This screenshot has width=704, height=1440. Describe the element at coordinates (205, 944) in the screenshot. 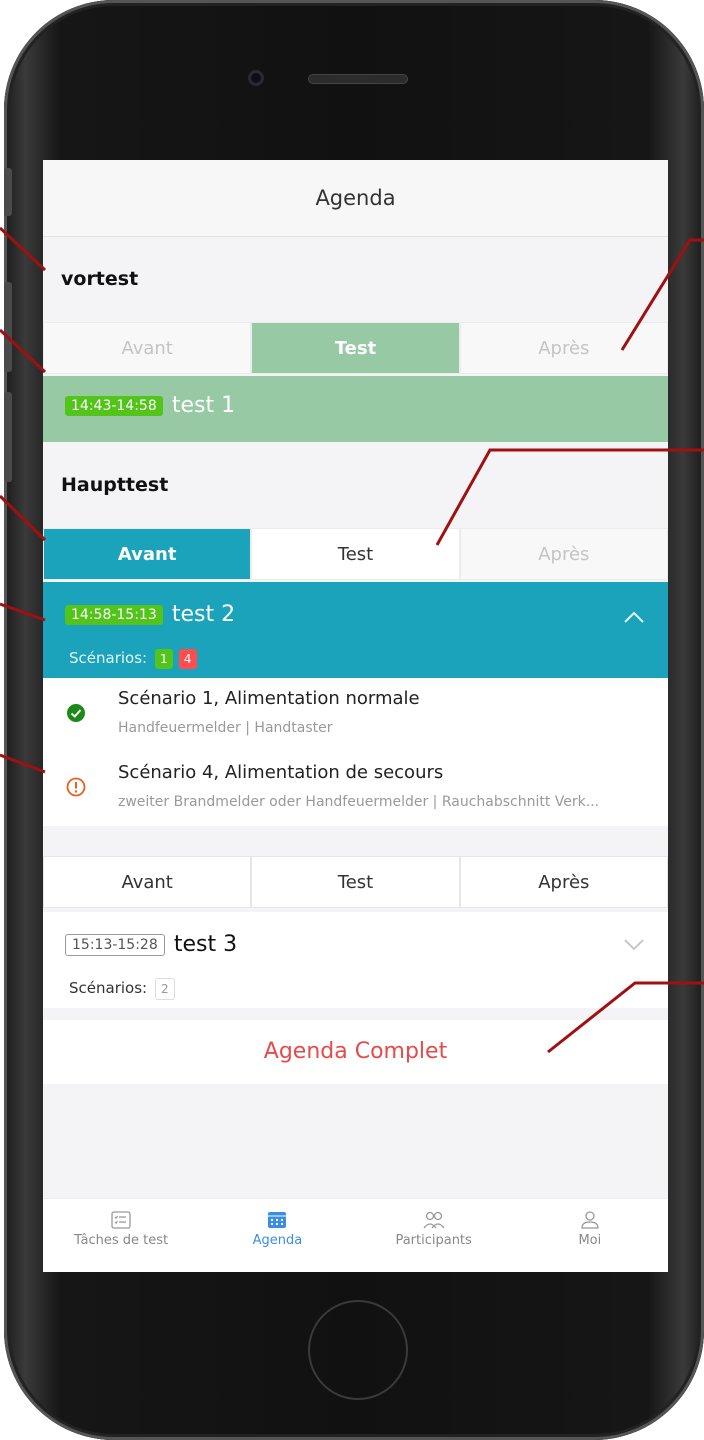

I see `item-title: test 3` at that location.